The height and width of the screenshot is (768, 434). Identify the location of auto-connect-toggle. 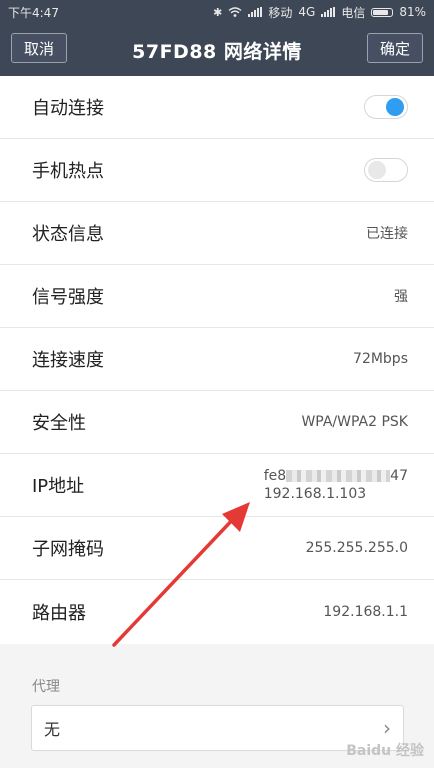
(386, 107).